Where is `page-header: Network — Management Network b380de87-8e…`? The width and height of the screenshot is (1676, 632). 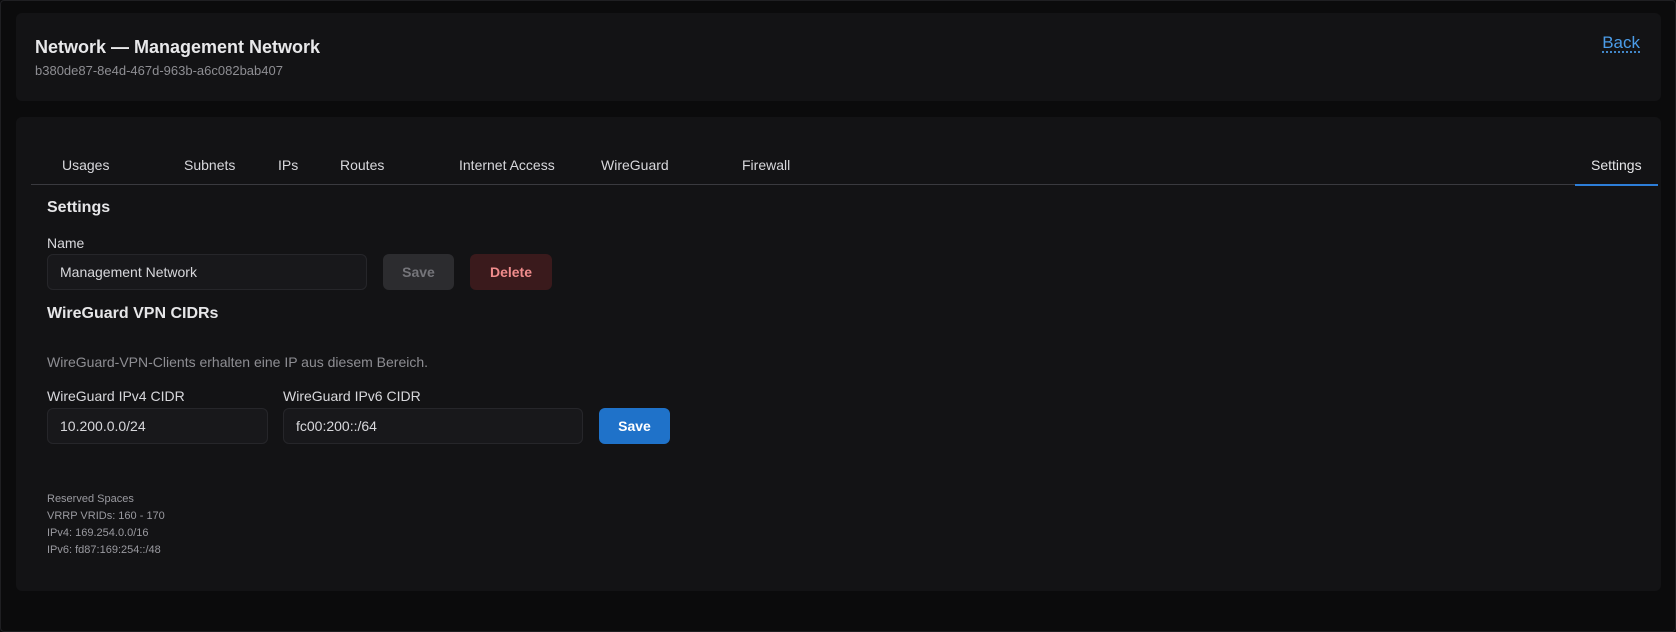 page-header: Network — Management Network b380de87-8e… is located at coordinates (838, 57).